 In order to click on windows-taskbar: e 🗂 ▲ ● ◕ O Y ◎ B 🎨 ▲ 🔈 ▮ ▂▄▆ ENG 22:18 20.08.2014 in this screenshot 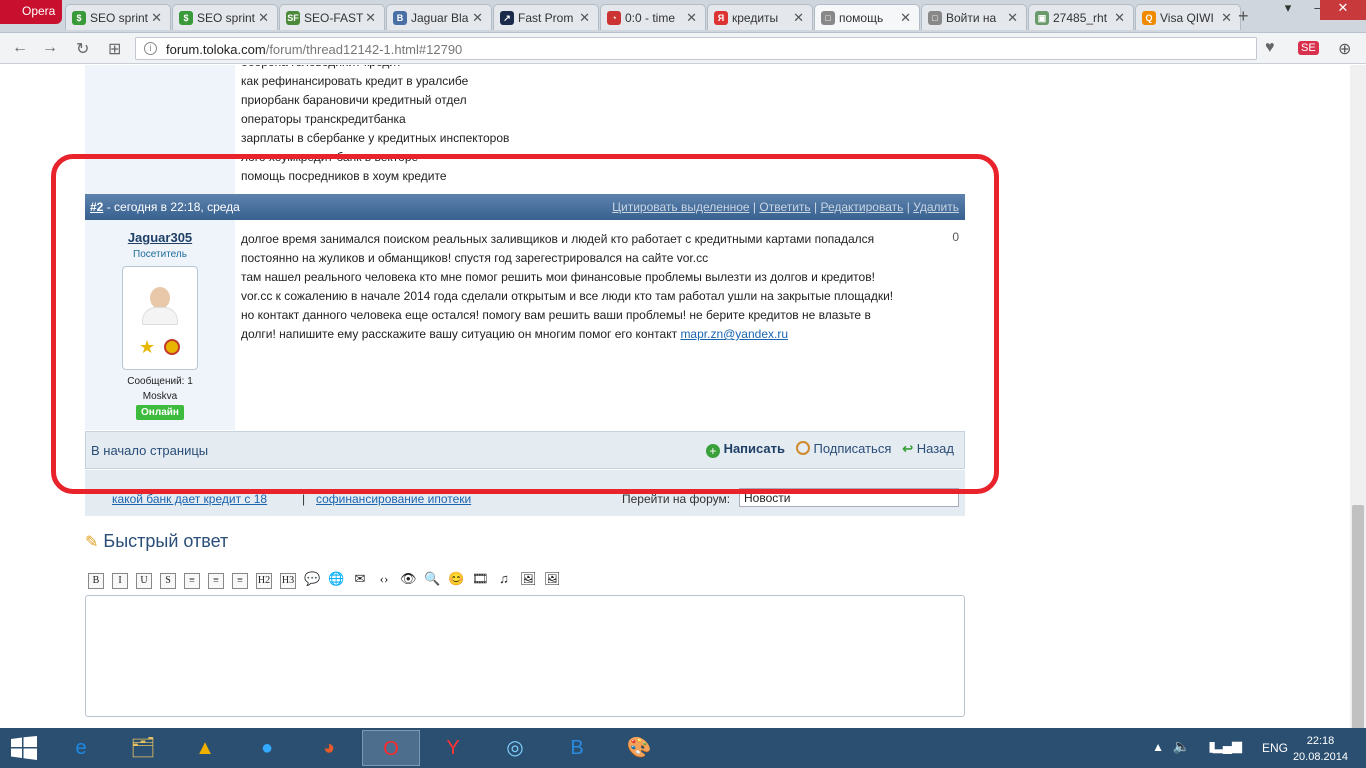, I will do `click(683, 748)`.